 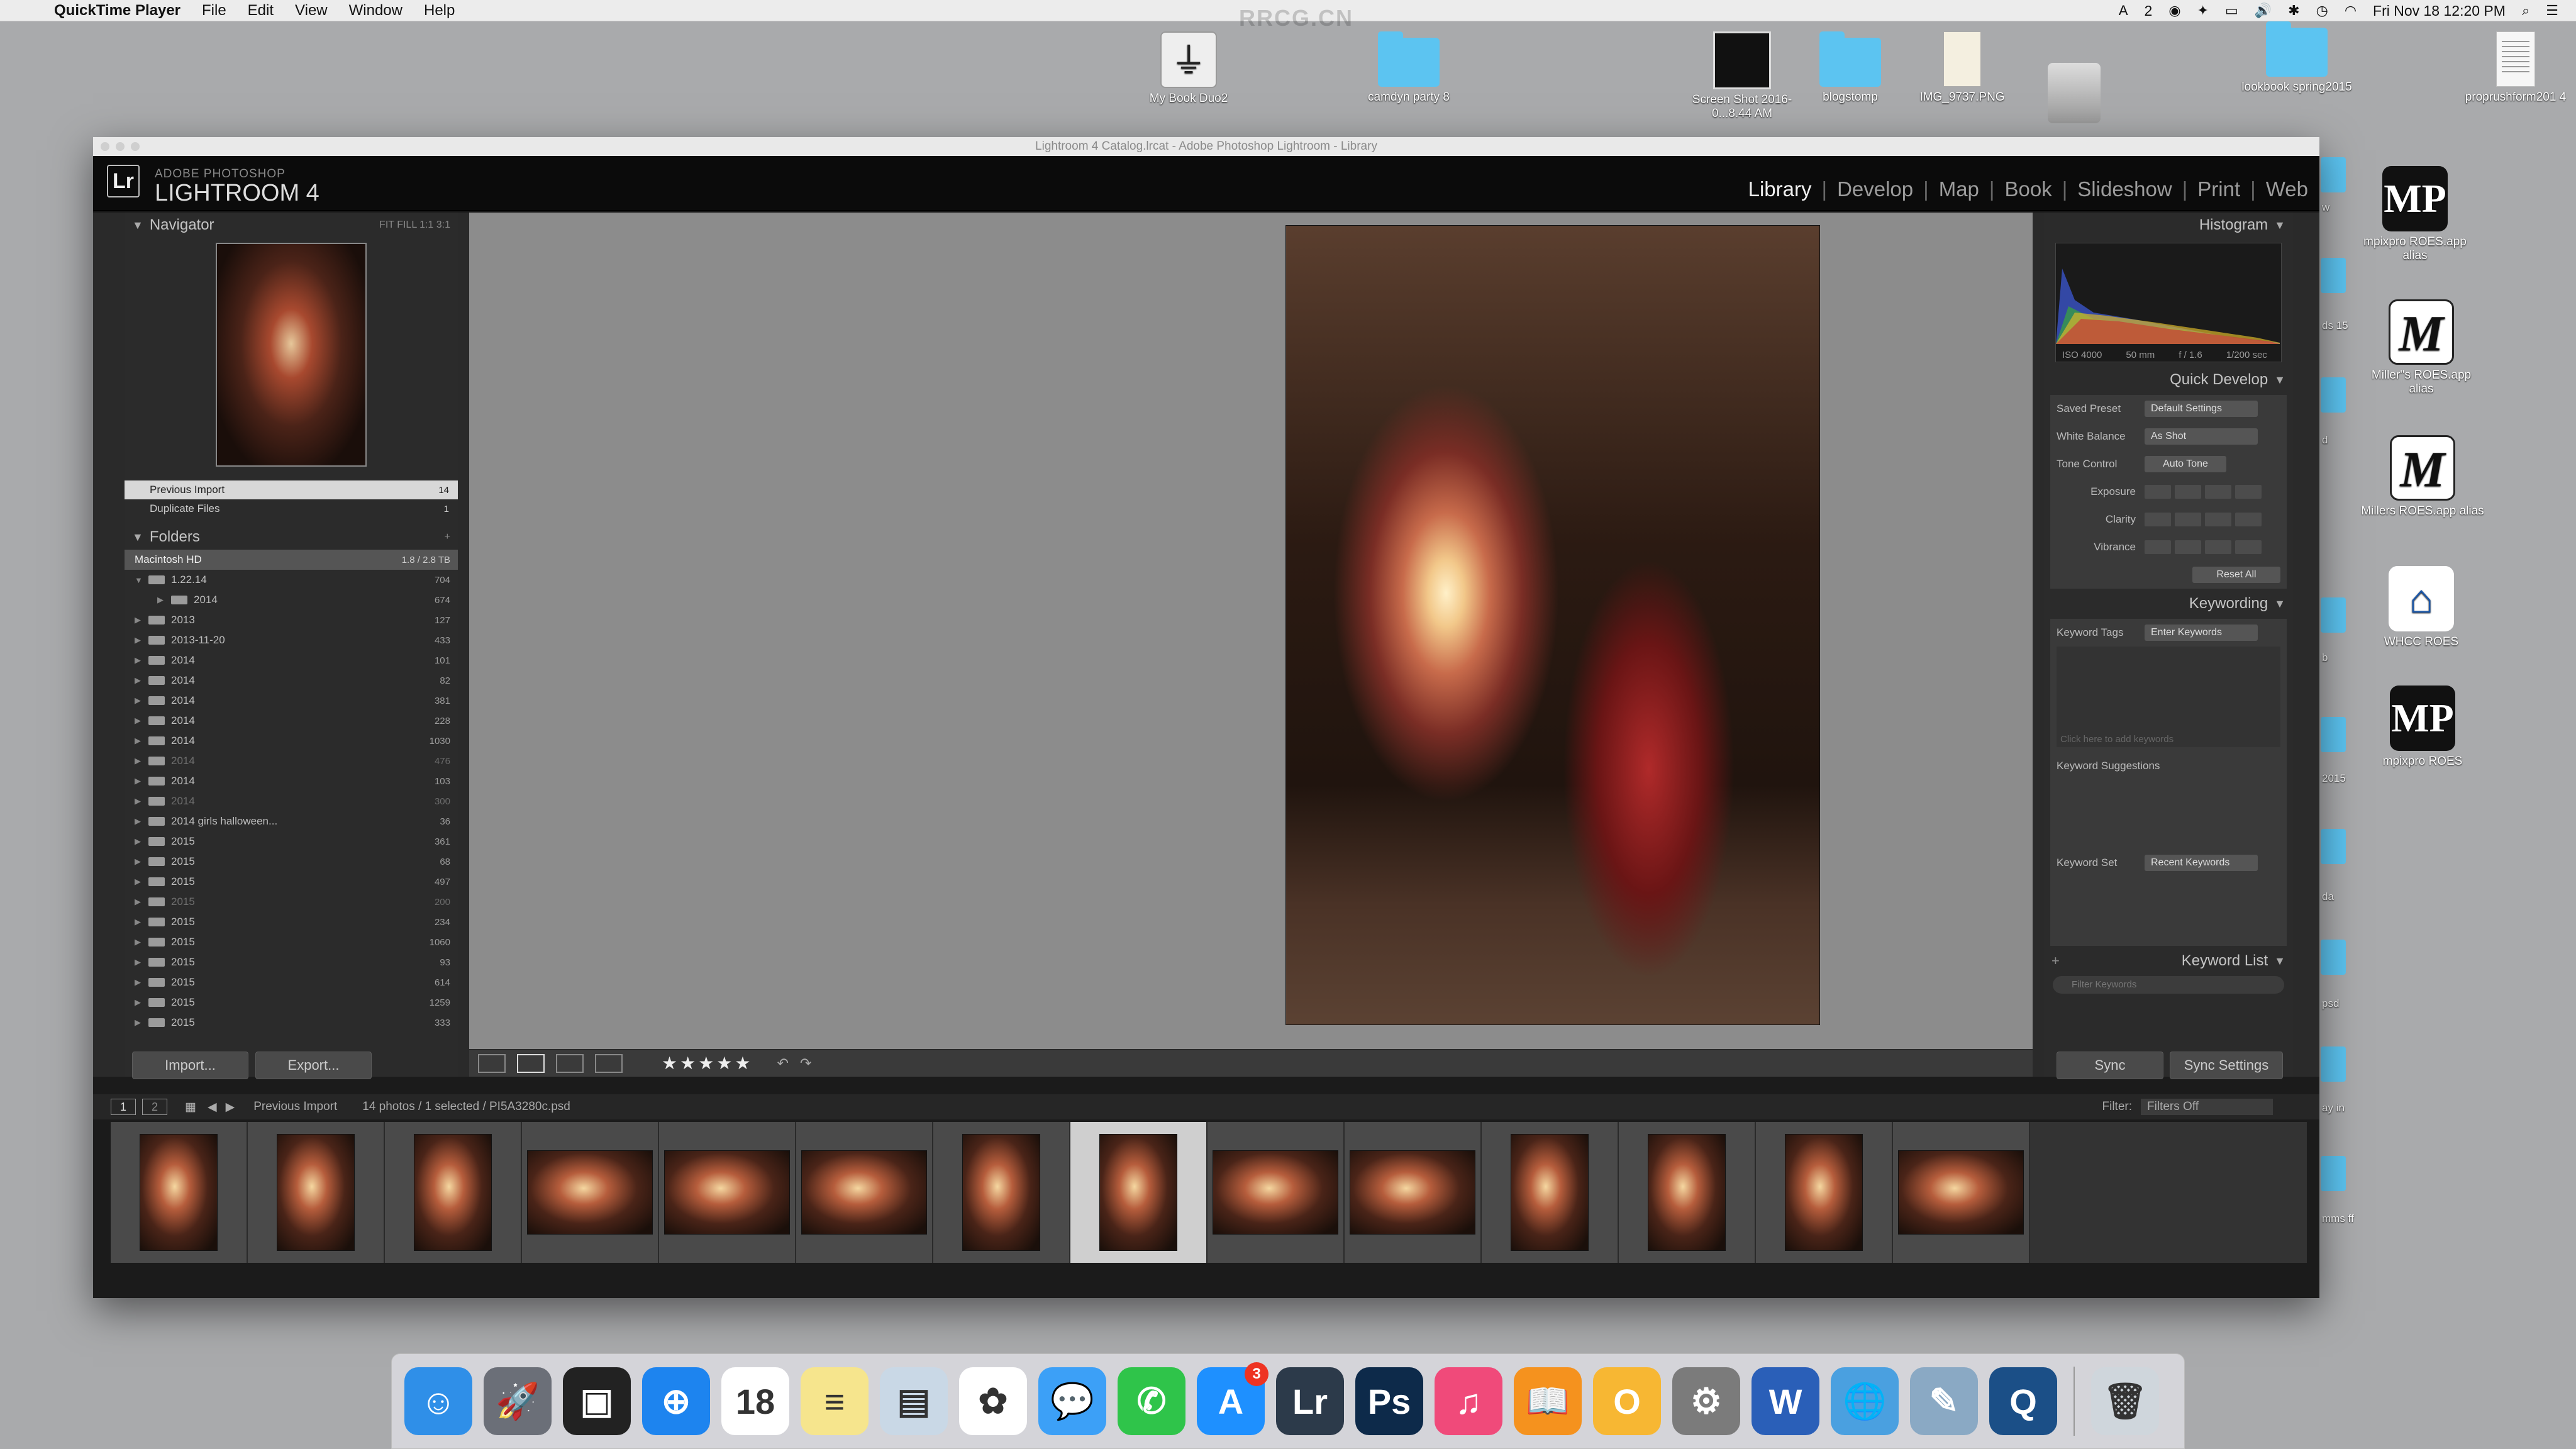 What do you see at coordinates (2201, 863) in the screenshot?
I see `keyword-set-select: Recent Keywords` at bounding box center [2201, 863].